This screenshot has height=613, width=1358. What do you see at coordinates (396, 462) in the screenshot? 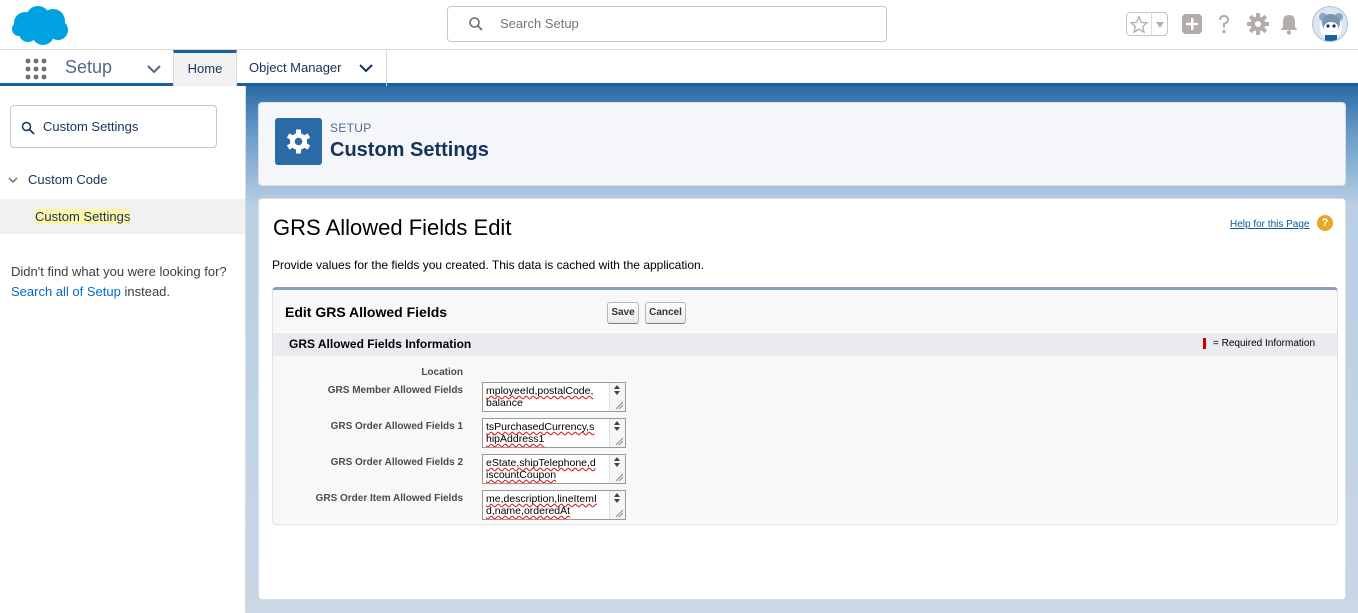
I see `field-label-order-allowed-2: GRS Order Allowed Fields 2` at bounding box center [396, 462].